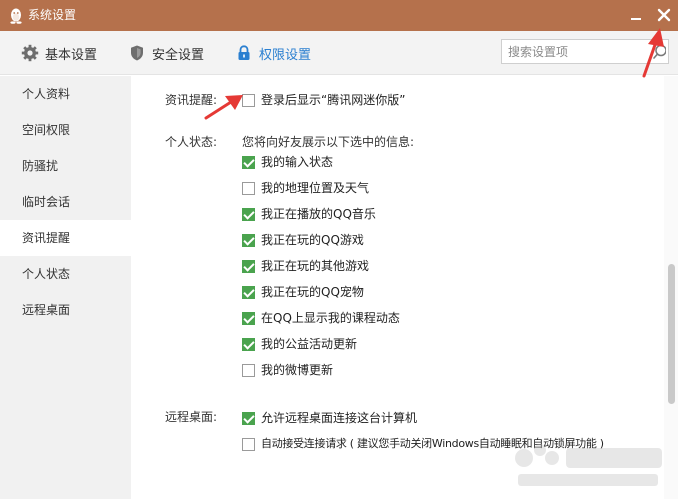  Describe the element at coordinates (65, 274) in the screenshot. I see `sidebar-item-personal-status: 个人状态` at that location.